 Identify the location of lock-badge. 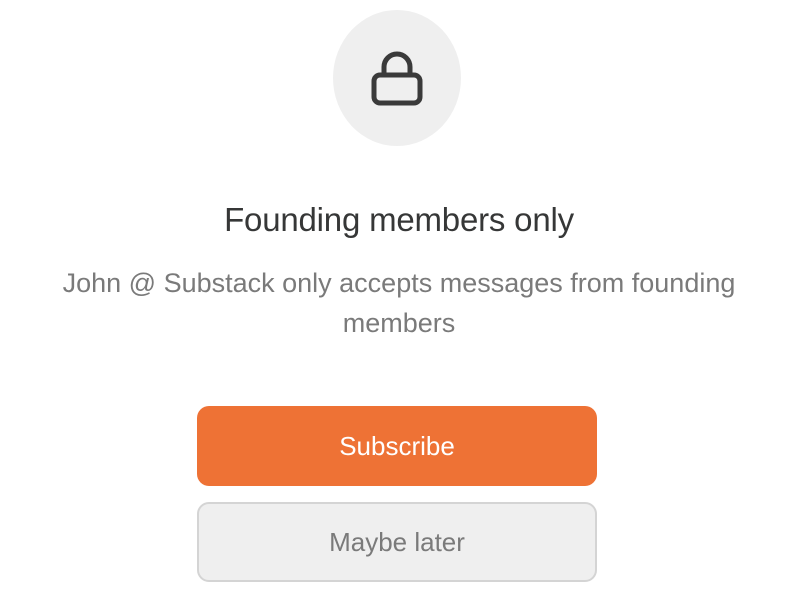
(397, 78).